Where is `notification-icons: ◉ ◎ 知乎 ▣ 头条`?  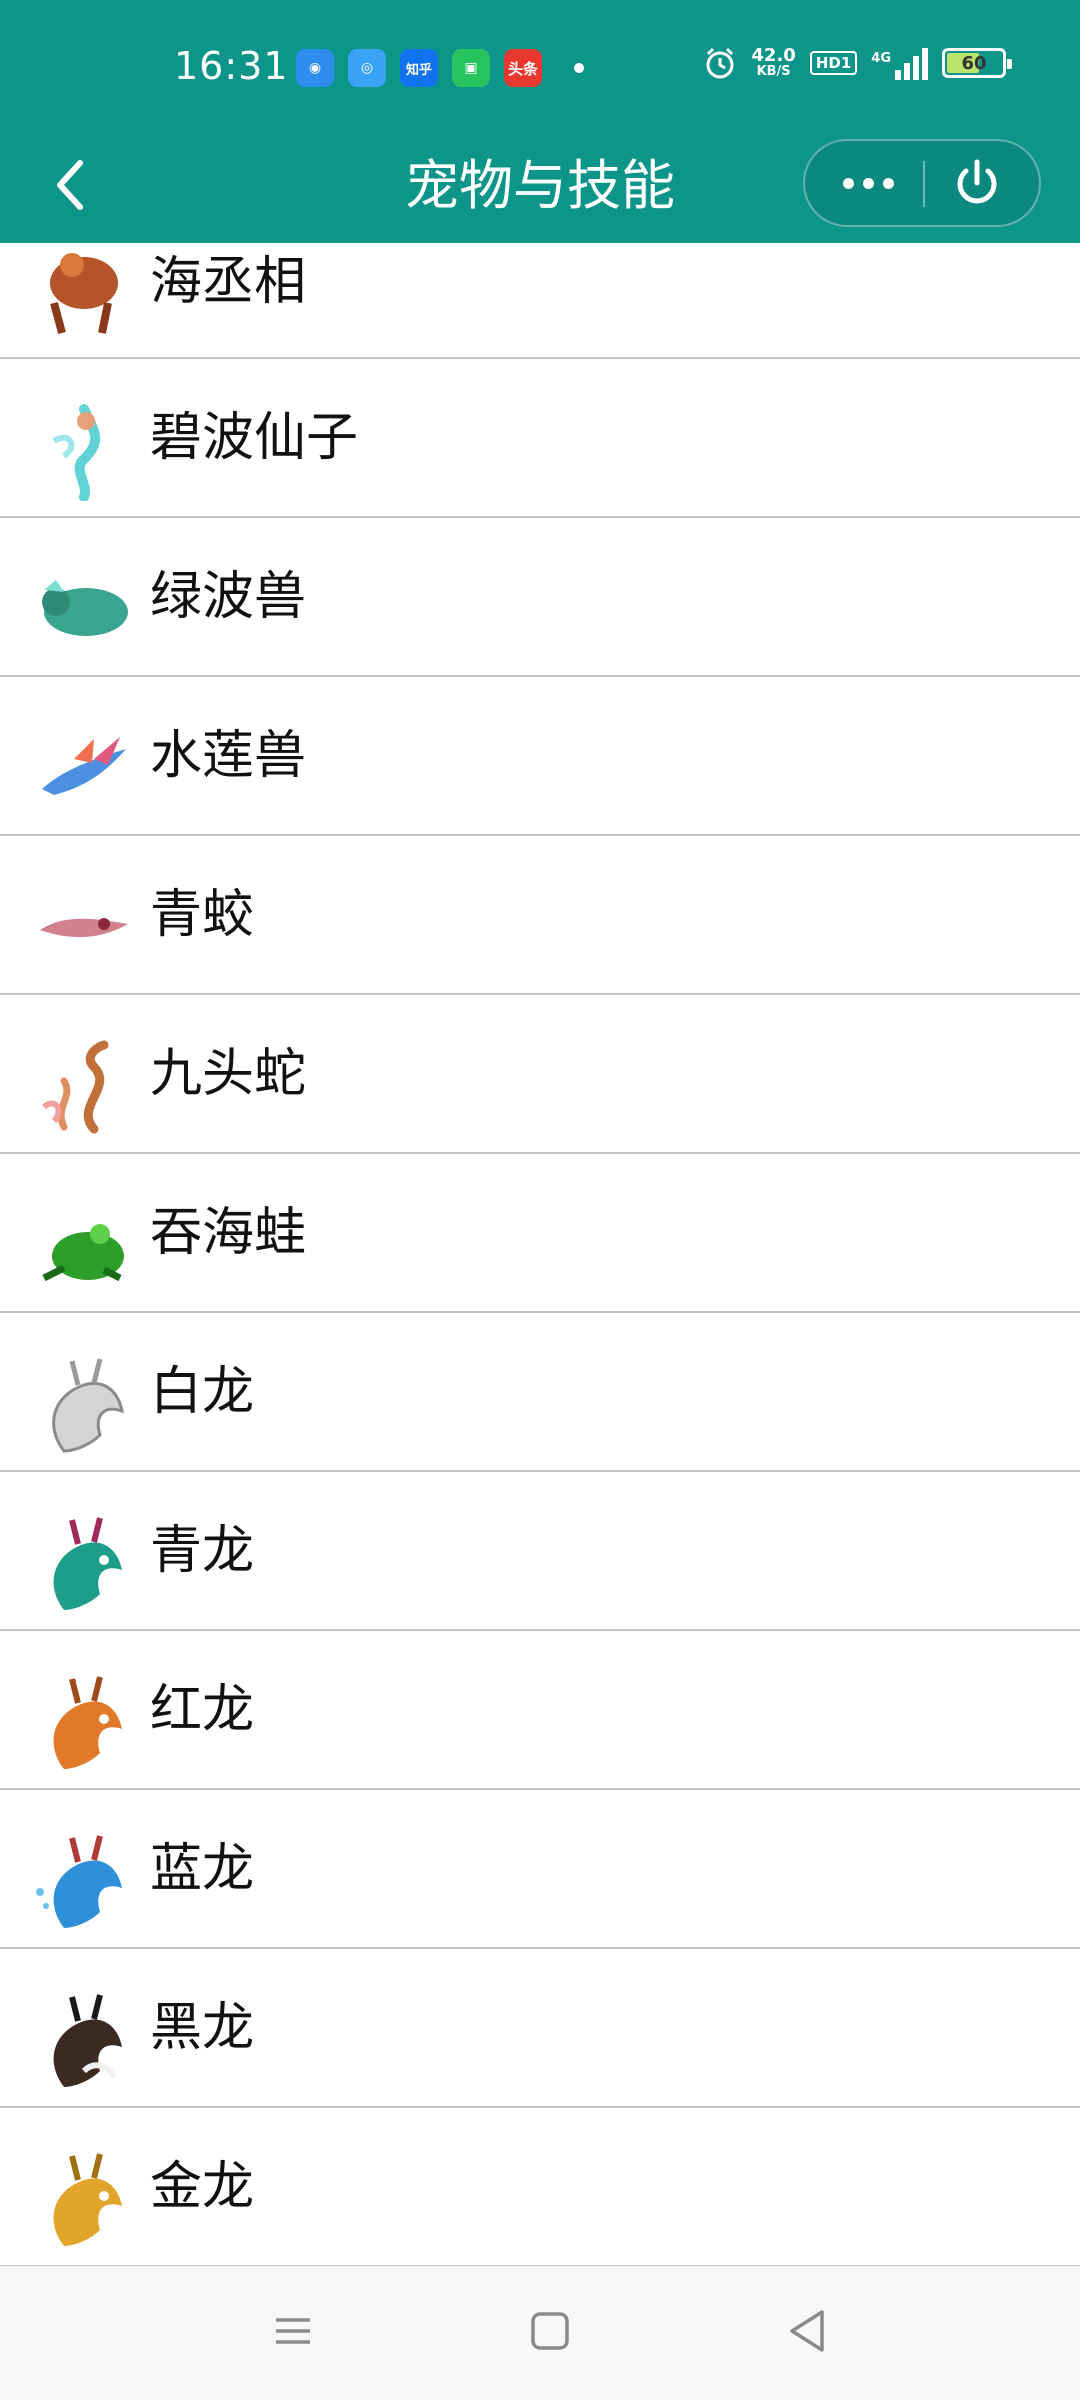
notification-icons: ◉ ◎ 知乎 ▣ 头条 is located at coordinates (440, 68).